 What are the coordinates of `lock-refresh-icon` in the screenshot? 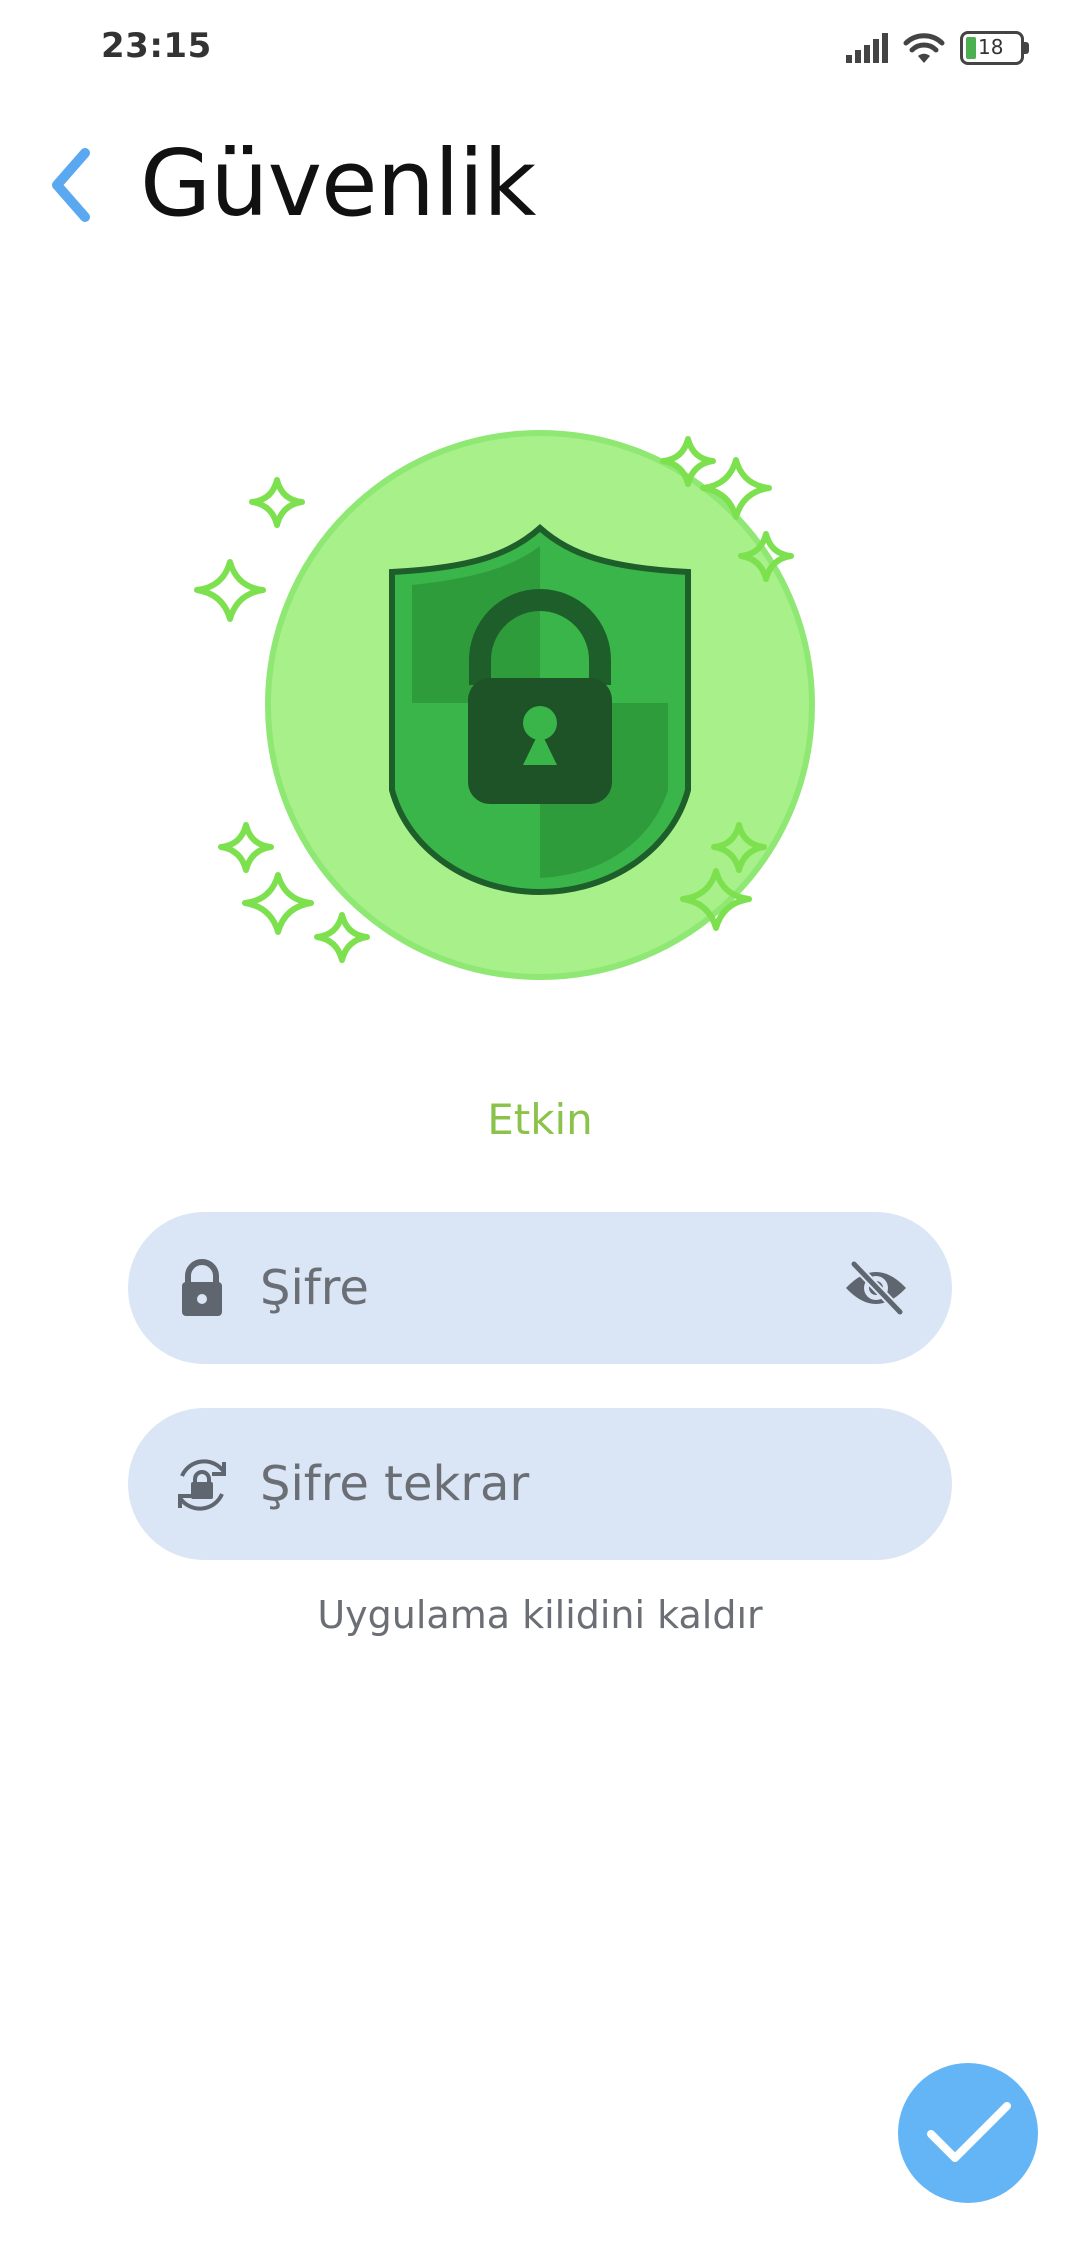 It's located at (202, 1485).